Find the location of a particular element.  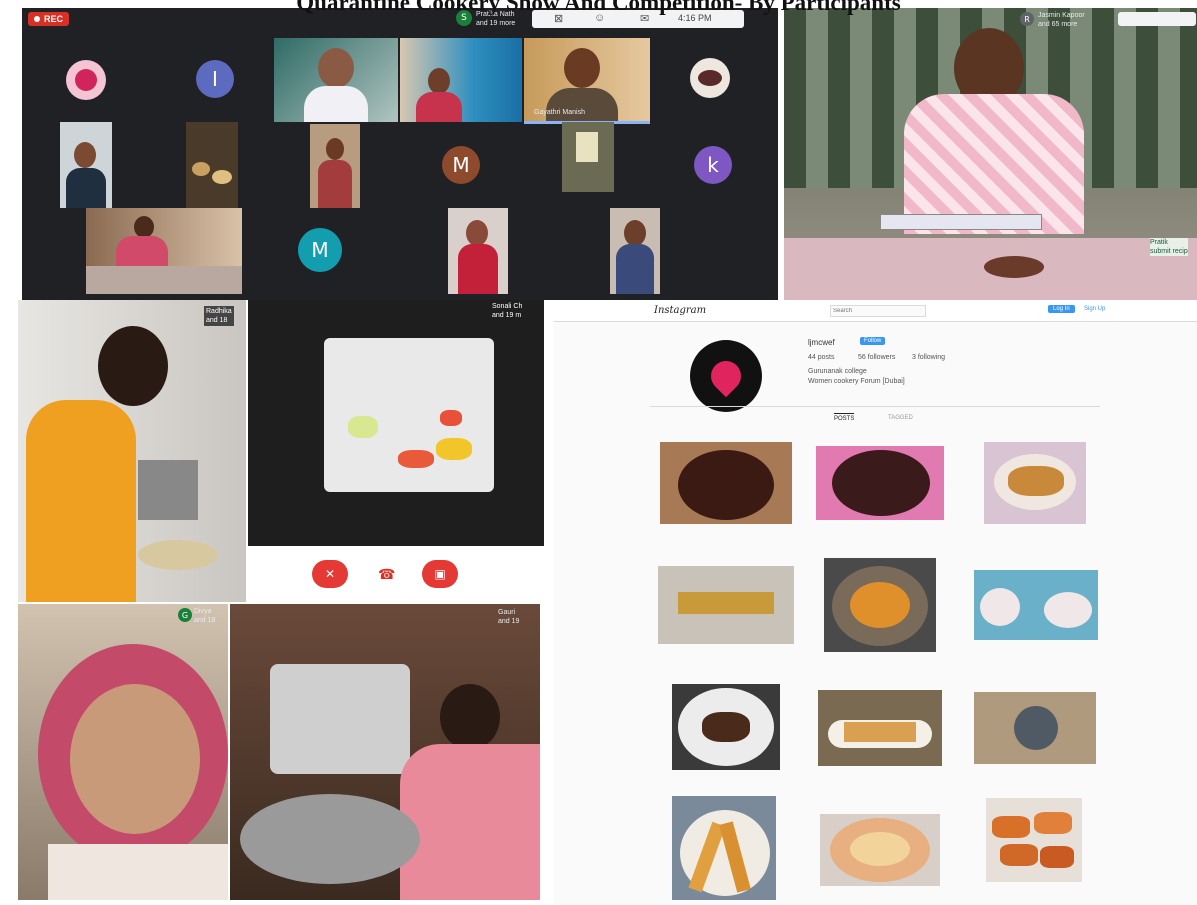

participant-tile-5: G Divya and 18 is located at coordinates (123, 752).